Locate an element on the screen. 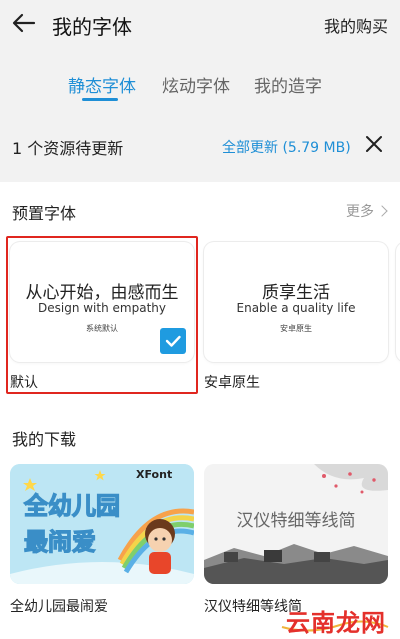  more-label: 更多 is located at coordinates (360, 212).